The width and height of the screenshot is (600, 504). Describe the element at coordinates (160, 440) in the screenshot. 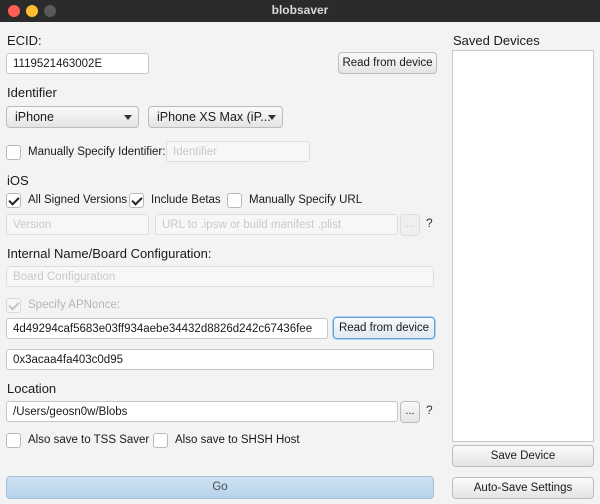

I see `shsh-host-checkbox` at that location.